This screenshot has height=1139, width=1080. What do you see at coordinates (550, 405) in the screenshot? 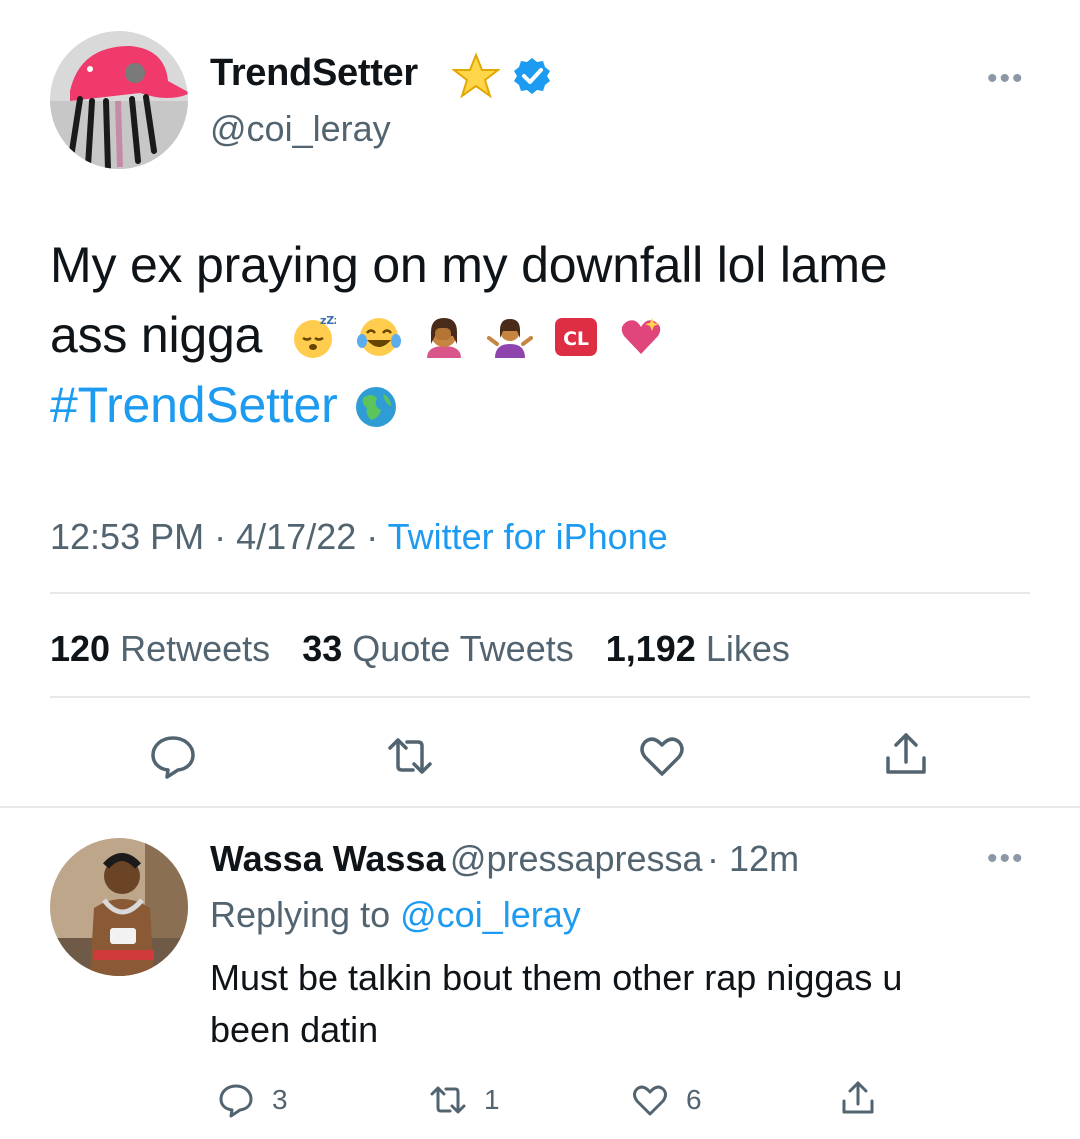
I see `hashtag-line: #TrendSetter` at bounding box center [550, 405].